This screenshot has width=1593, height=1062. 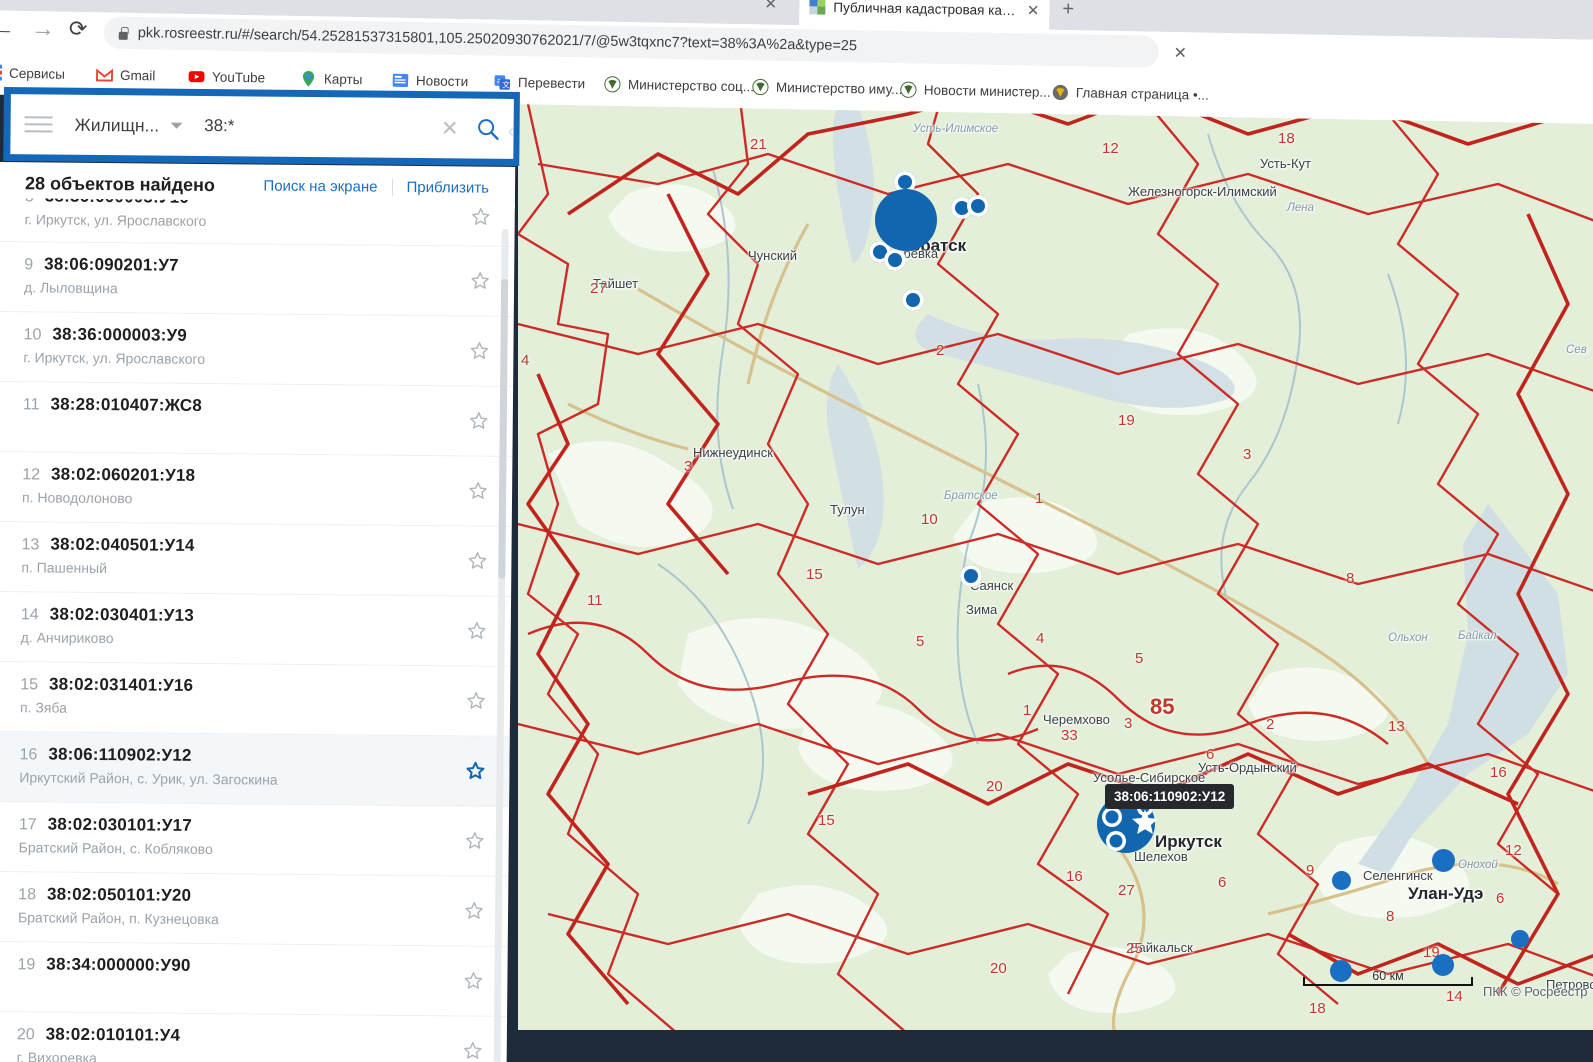 I want to click on back-icon: ←, so click(x=7, y=27).